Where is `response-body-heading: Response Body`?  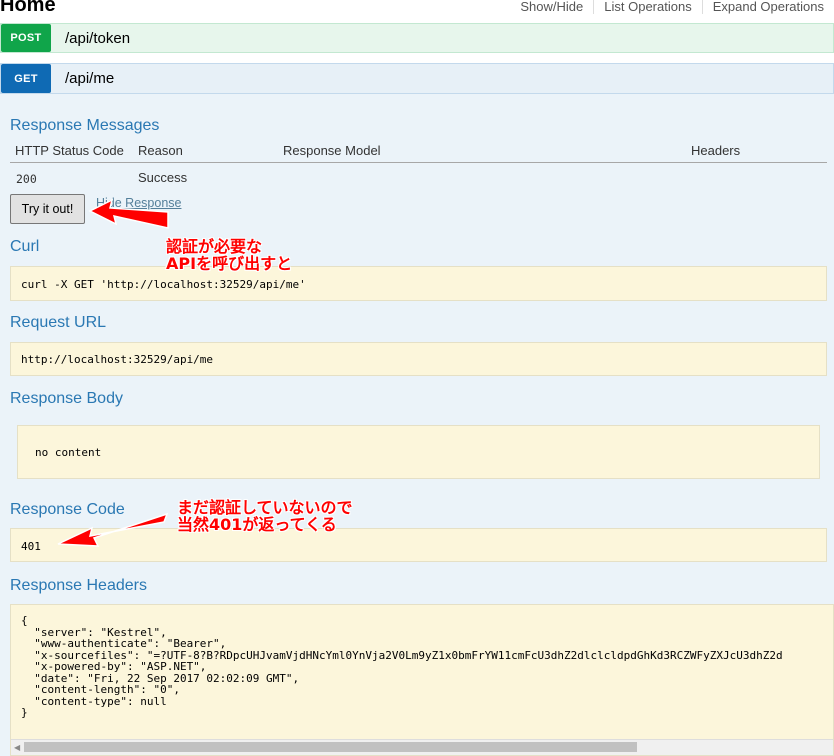 response-body-heading: Response Body is located at coordinates (66, 398).